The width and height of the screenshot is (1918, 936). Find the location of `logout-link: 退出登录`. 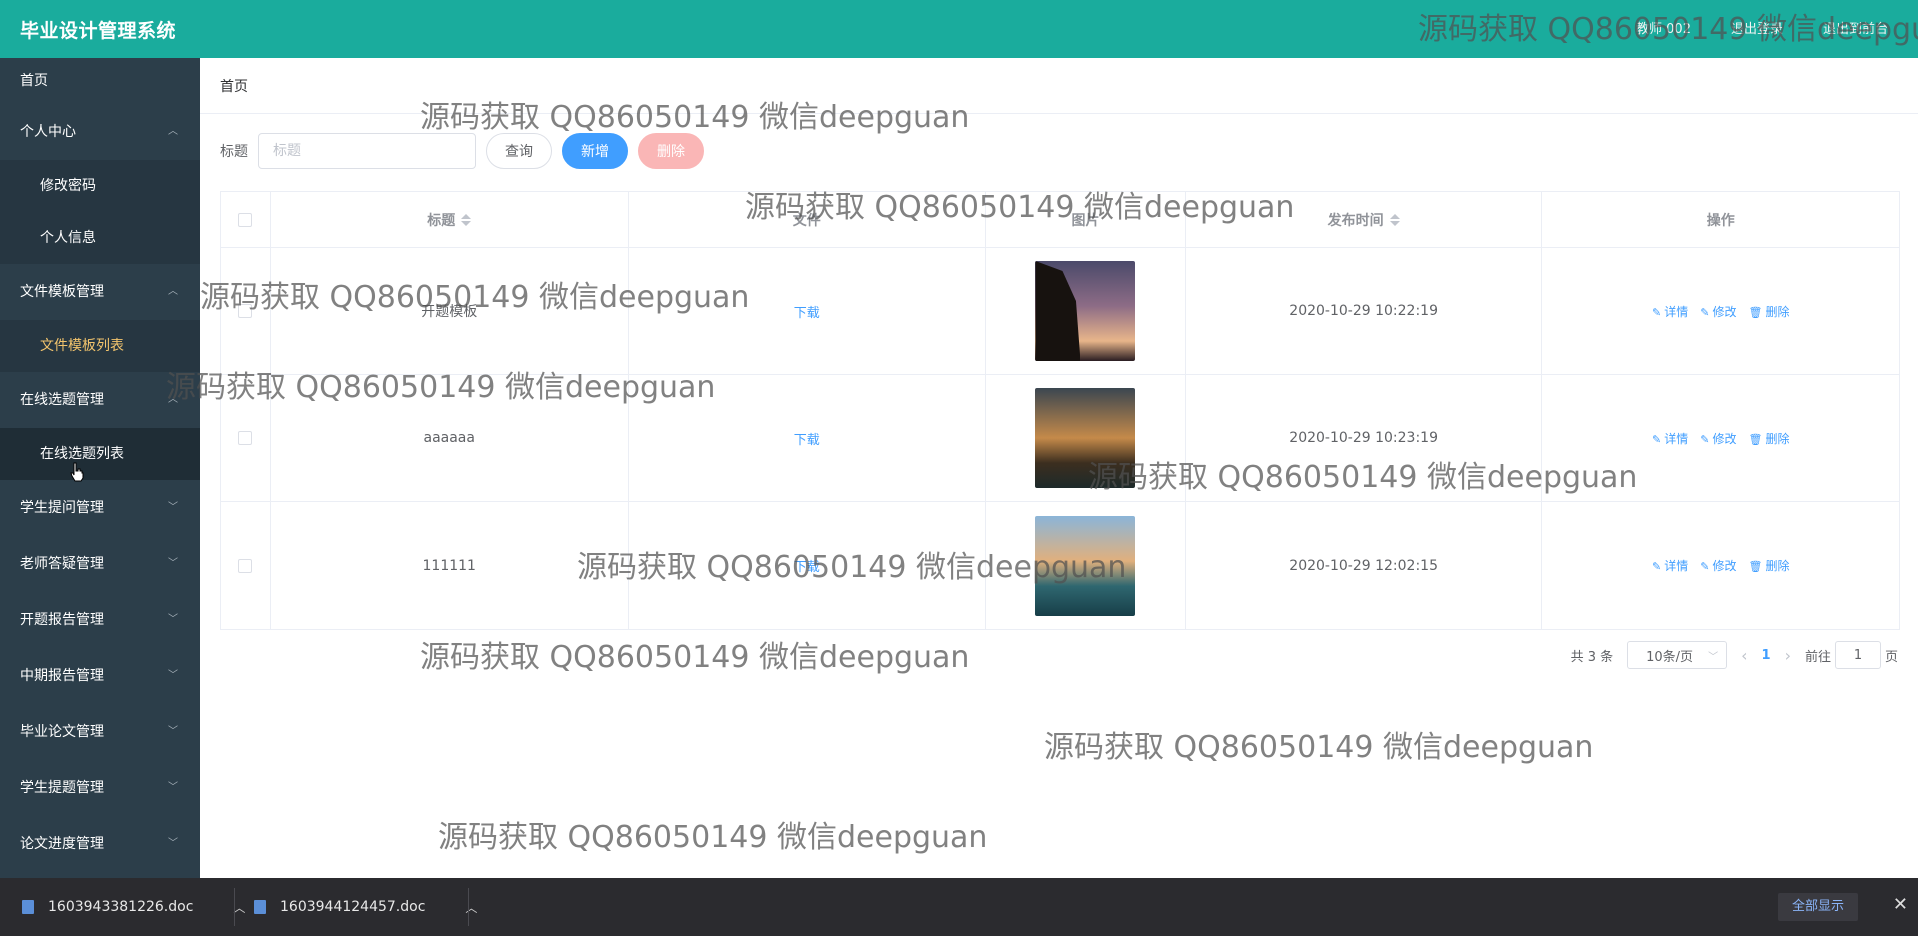

logout-link: 退出登录 is located at coordinates (1757, 27).